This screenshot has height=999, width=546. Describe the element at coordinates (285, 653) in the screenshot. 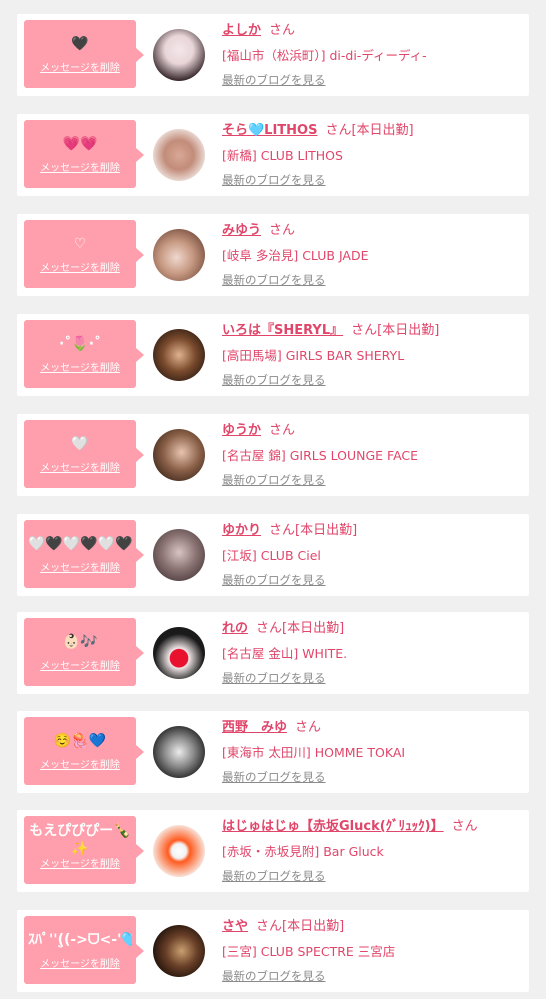

I see `shop-name: [名古屋 金山] WHITE.` at that location.